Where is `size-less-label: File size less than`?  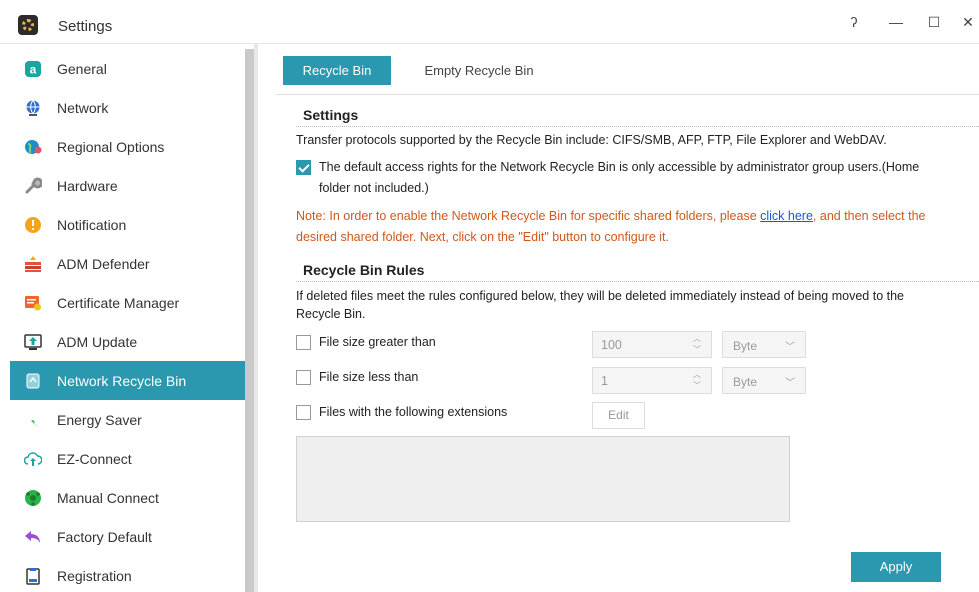 size-less-label: File size less than is located at coordinates (369, 377).